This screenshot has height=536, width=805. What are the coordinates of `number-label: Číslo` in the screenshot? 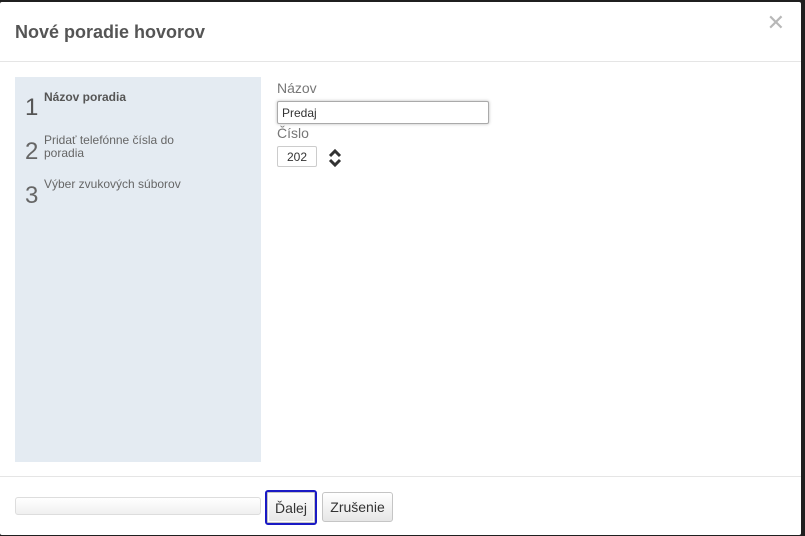 It's located at (293, 133).